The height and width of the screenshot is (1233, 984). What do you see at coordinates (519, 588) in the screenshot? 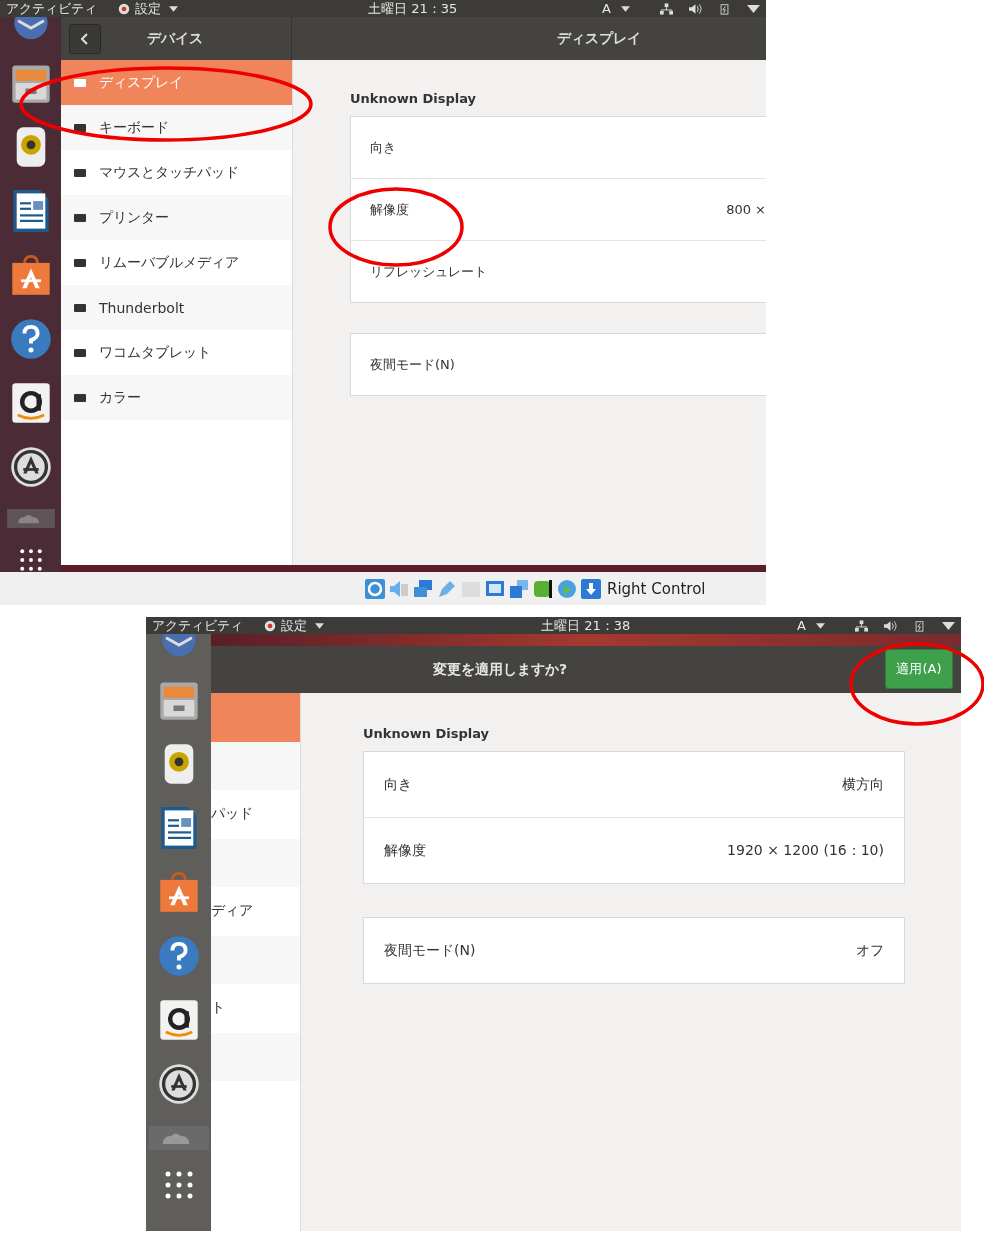
I see `screens-icon` at bounding box center [519, 588].